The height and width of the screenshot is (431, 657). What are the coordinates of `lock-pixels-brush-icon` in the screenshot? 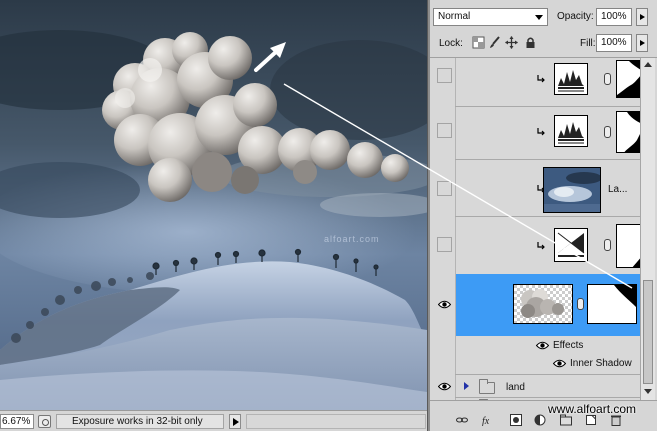 It's located at (494, 42).